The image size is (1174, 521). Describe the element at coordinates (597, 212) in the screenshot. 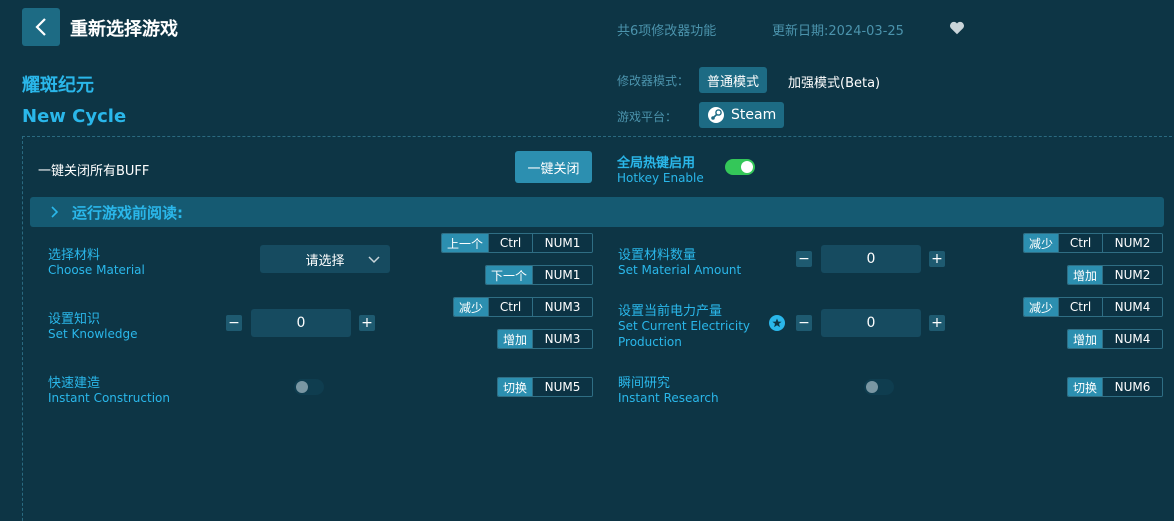

I see `read-before-run-bar: 运行游戏前阅读:` at that location.